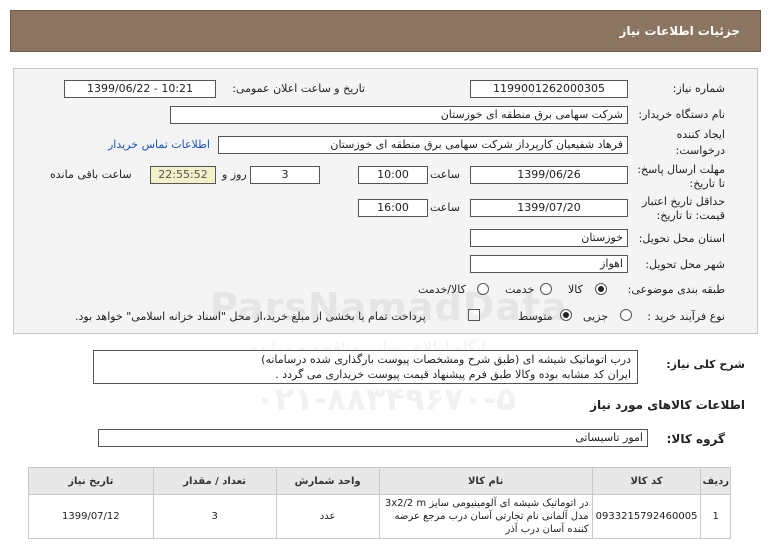  What do you see at coordinates (214, 516) in the screenshot?
I see `row-qty: 3` at bounding box center [214, 516].